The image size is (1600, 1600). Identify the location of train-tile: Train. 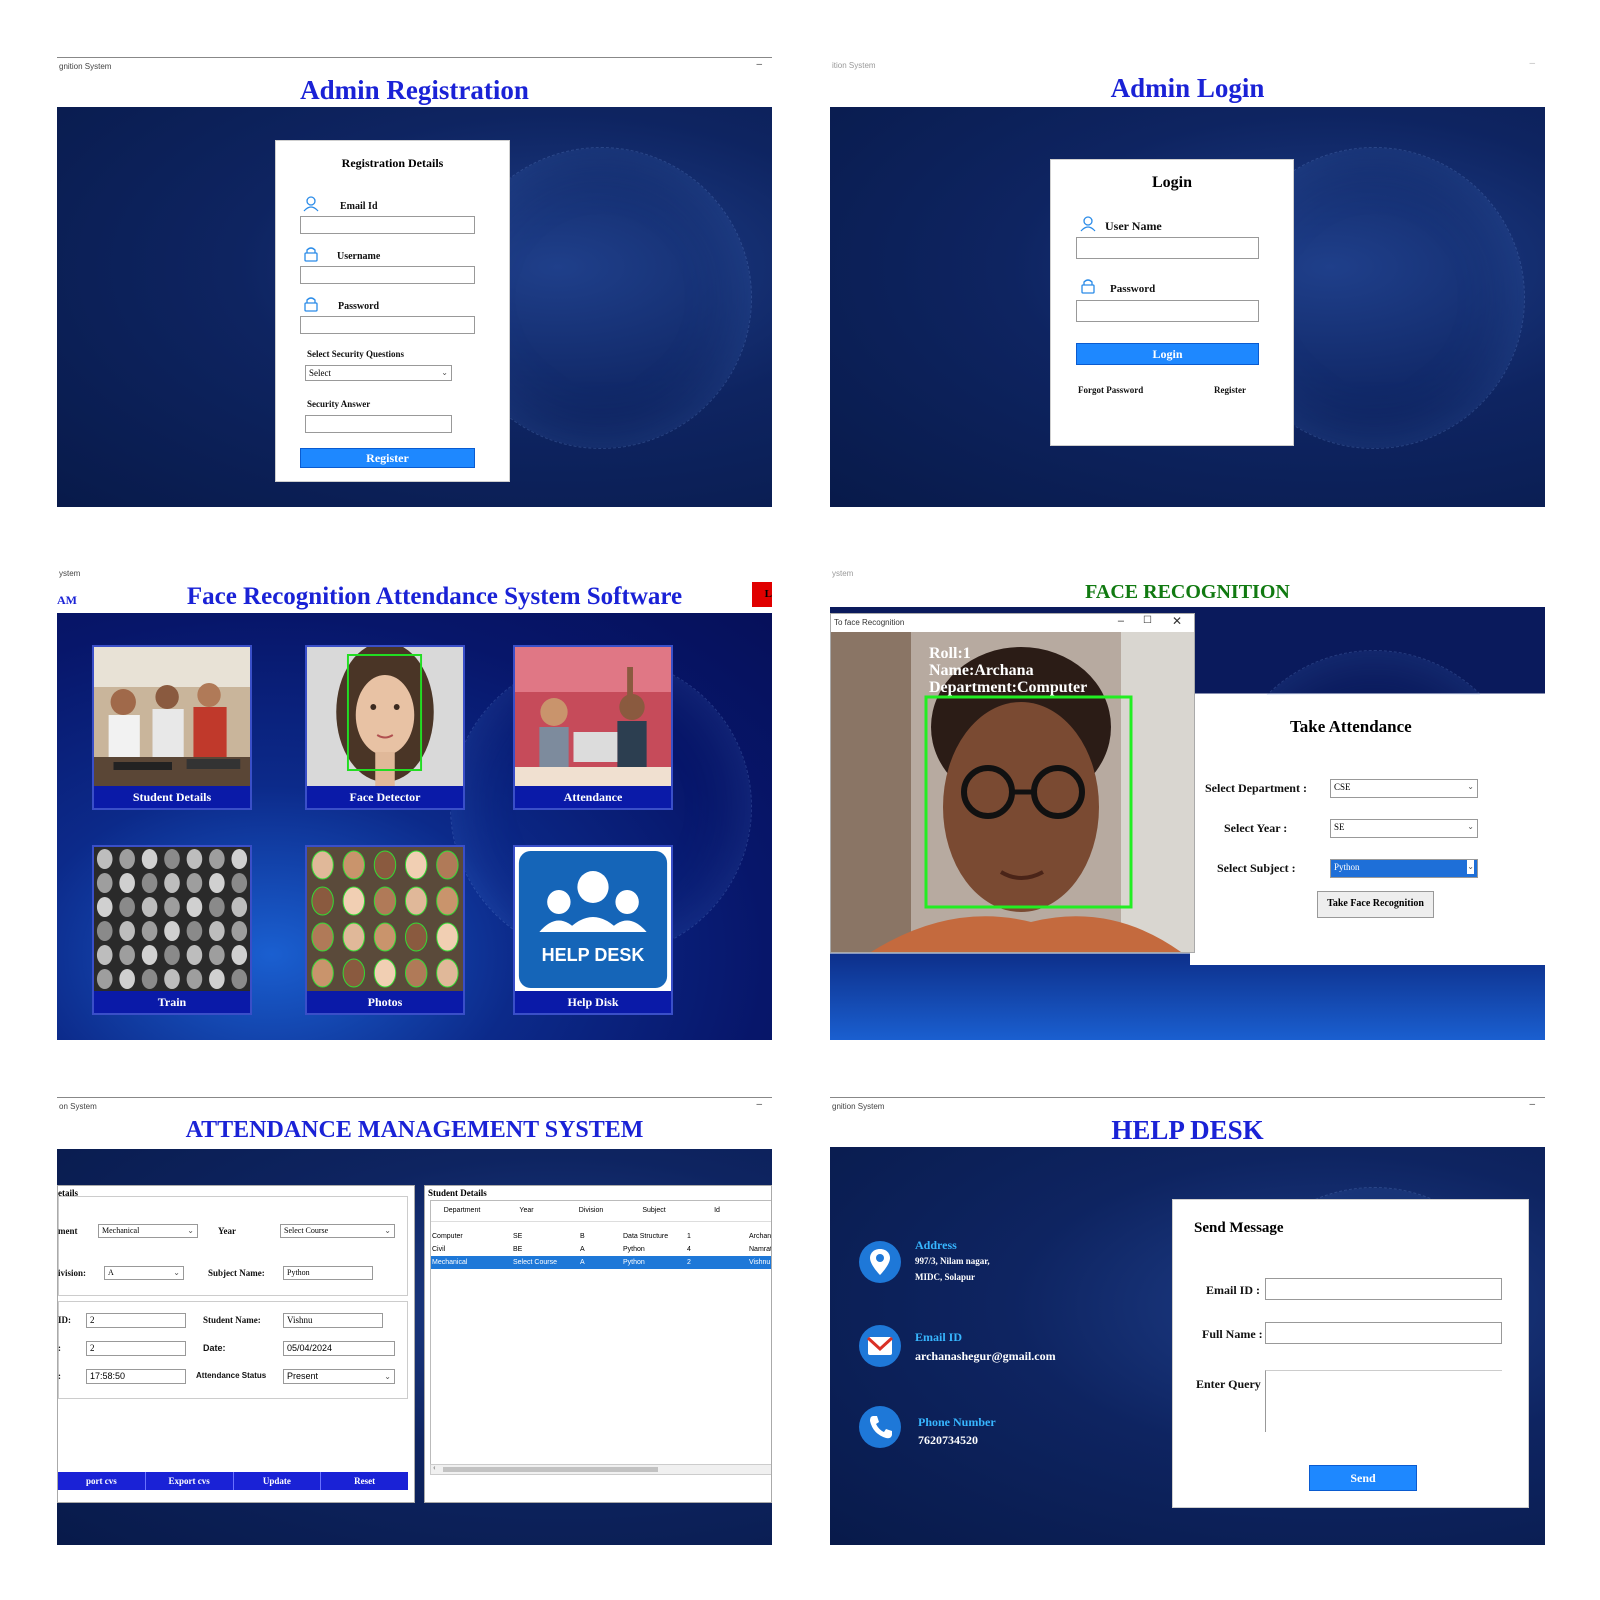
(172, 930).